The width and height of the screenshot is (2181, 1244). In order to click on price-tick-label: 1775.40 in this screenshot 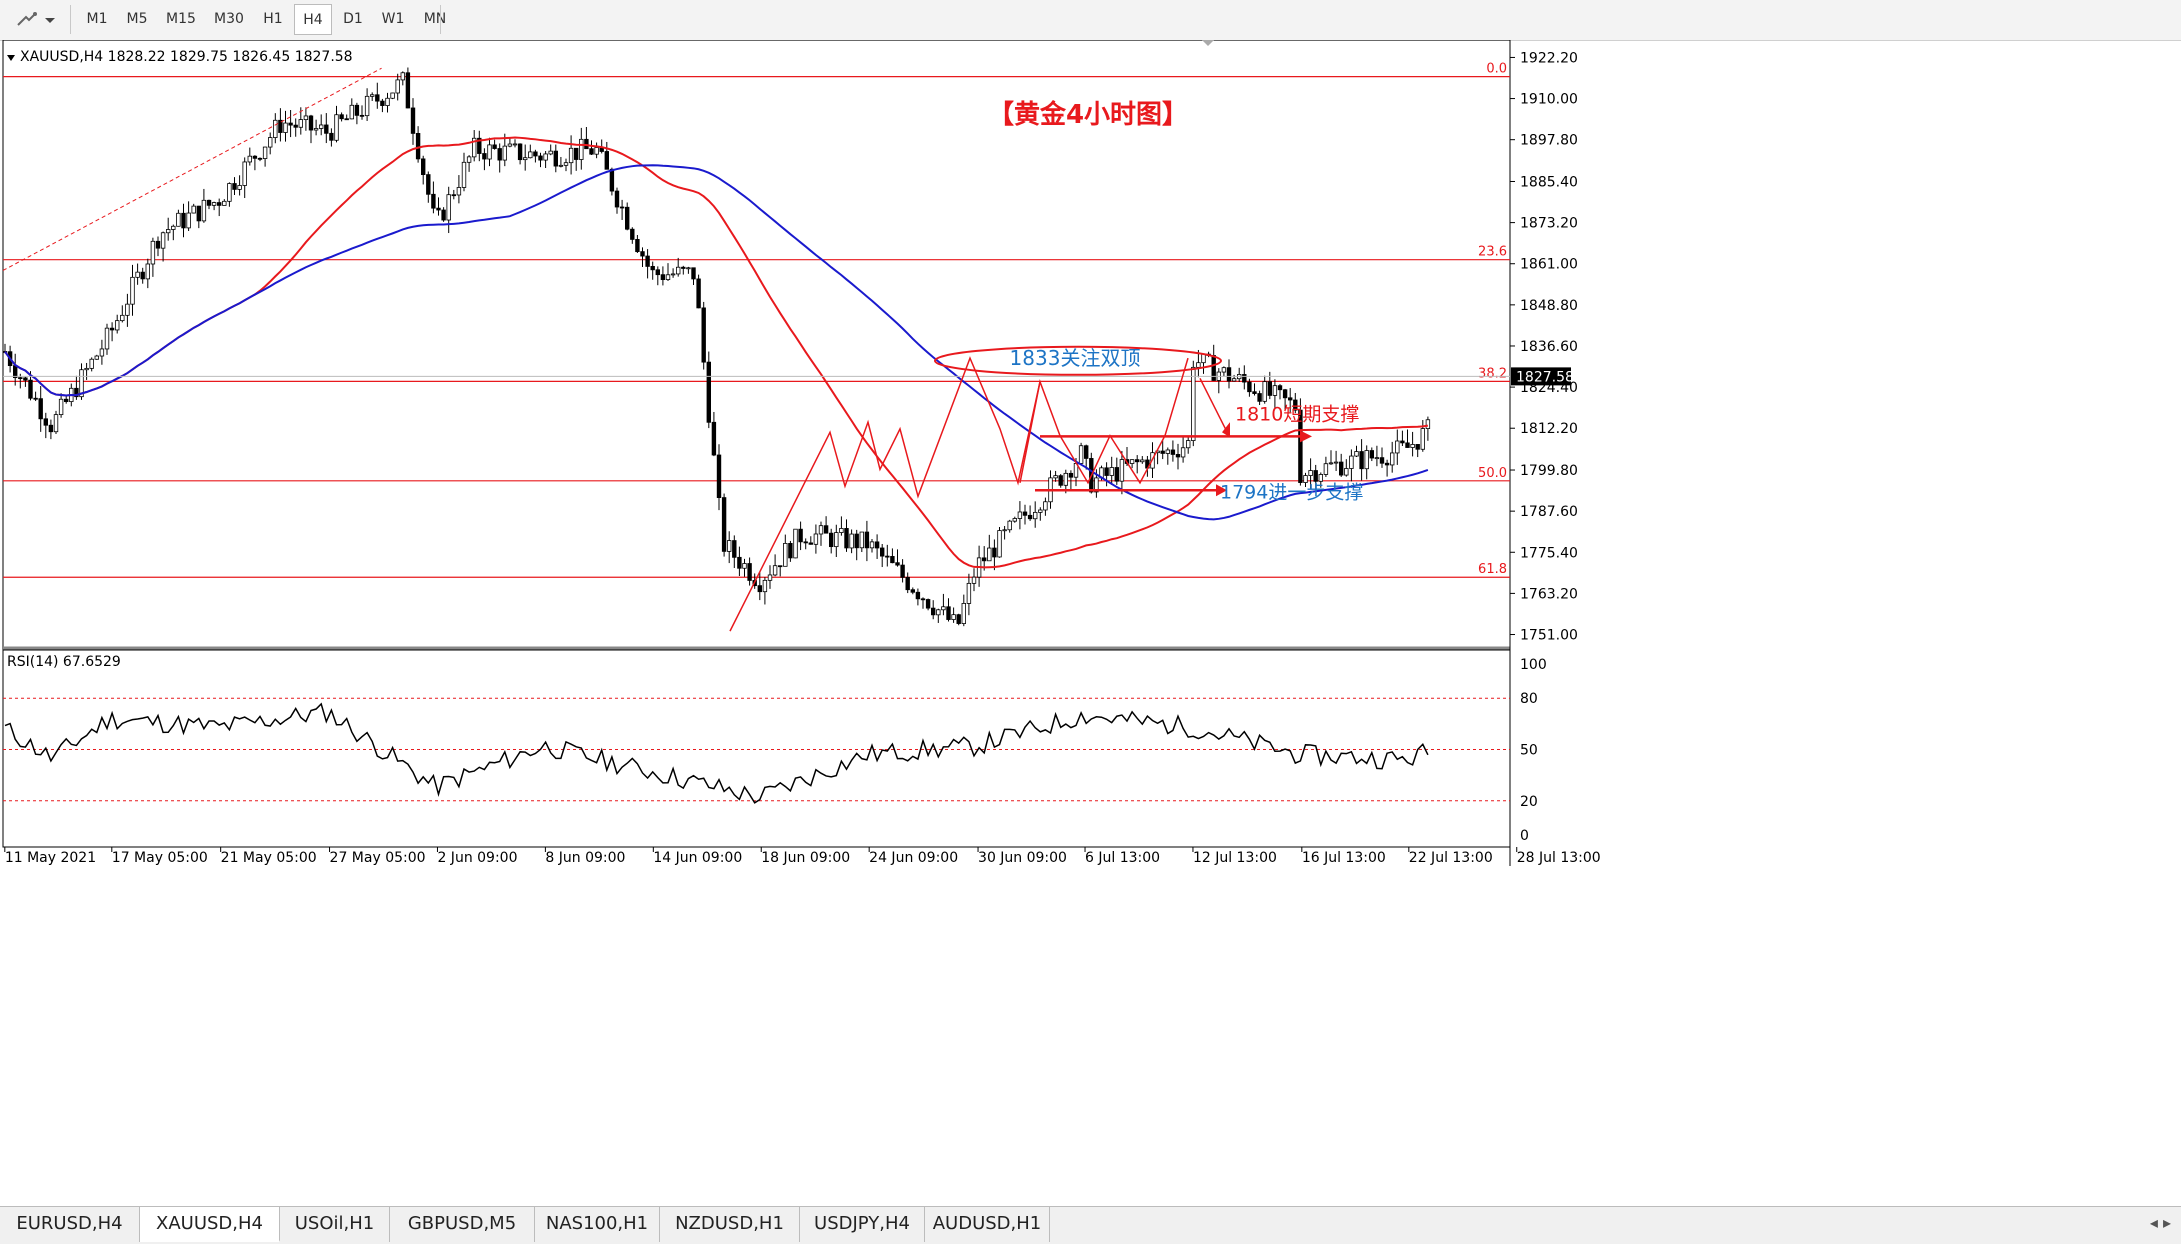, I will do `click(1549, 553)`.